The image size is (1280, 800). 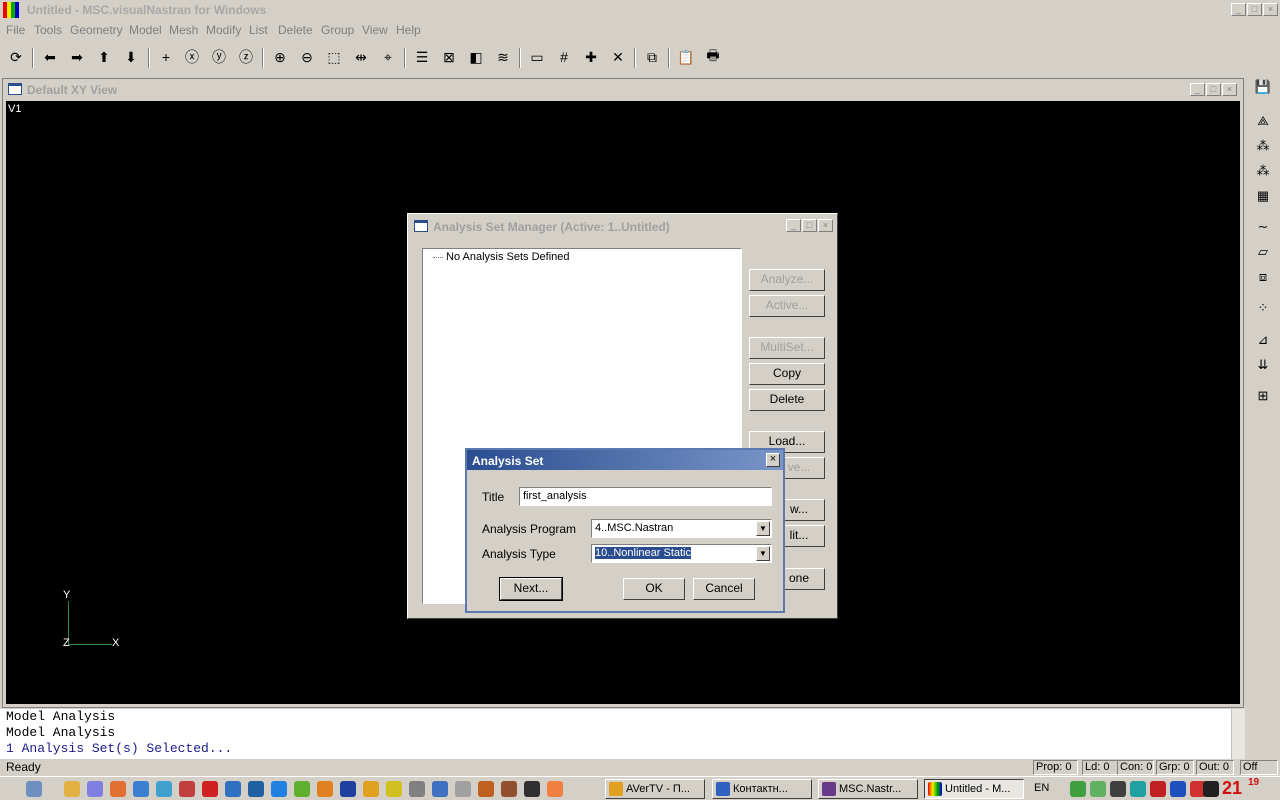 What do you see at coordinates (1263, 196) in the screenshot?
I see `element-icon: ▦` at bounding box center [1263, 196].